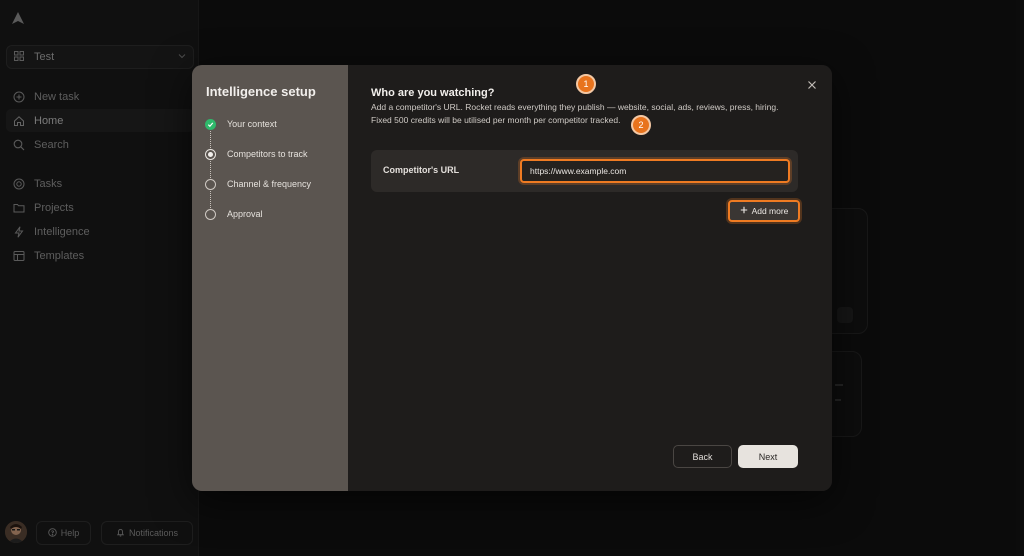 The height and width of the screenshot is (556, 1024). What do you see at coordinates (641, 125) in the screenshot?
I see `step-badge-2: 2` at bounding box center [641, 125].